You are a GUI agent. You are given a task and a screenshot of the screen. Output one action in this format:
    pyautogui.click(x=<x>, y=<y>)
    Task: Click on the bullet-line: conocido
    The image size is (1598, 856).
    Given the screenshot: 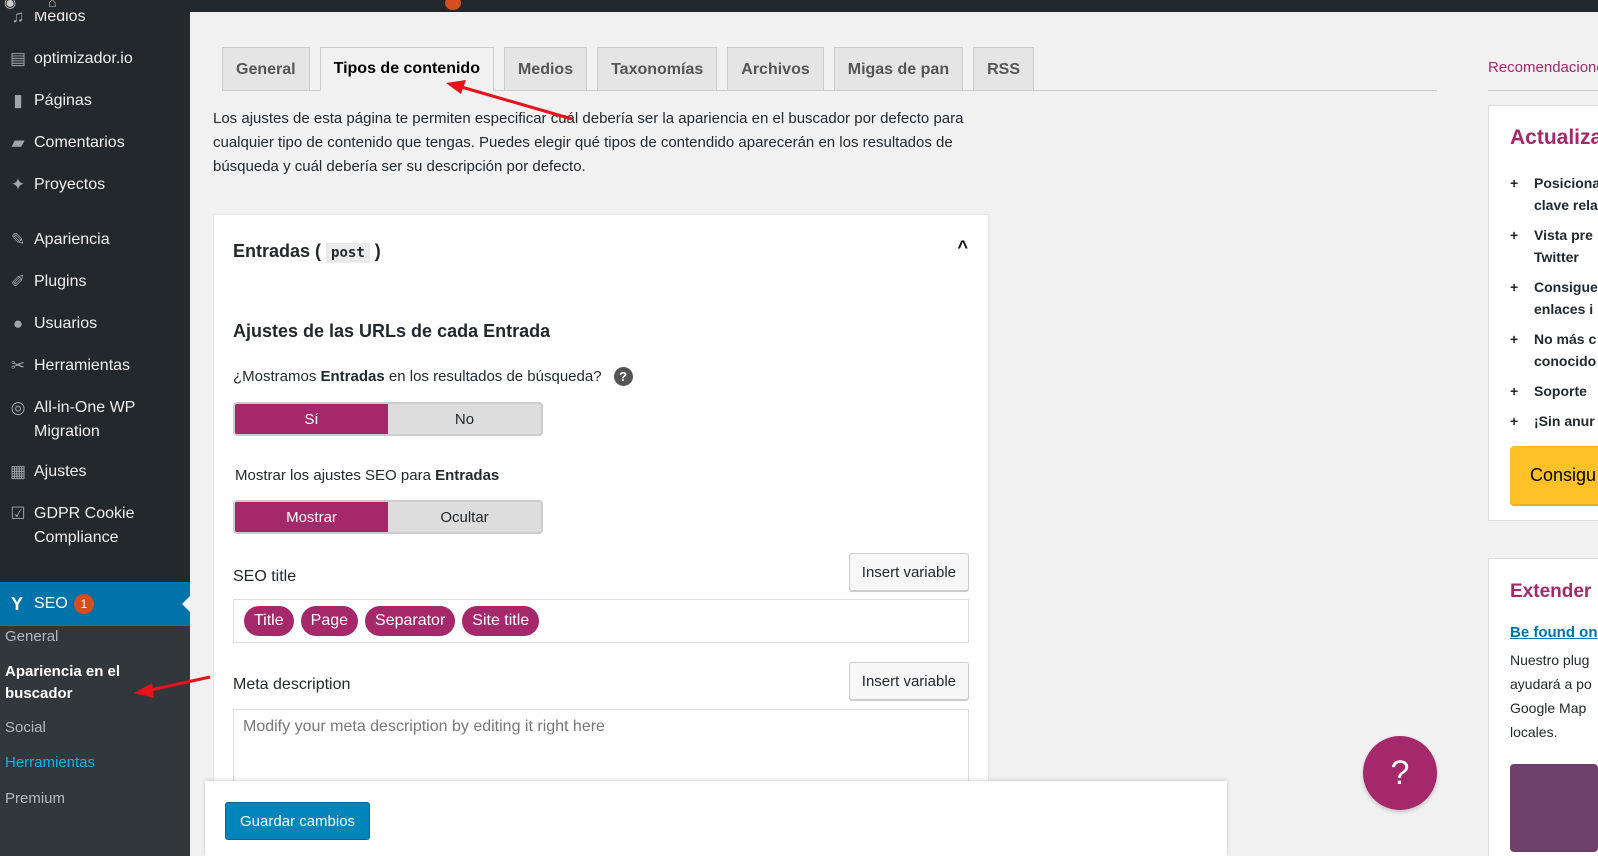 What is the action you would take?
    pyautogui.click(x=1565, y=361)
    